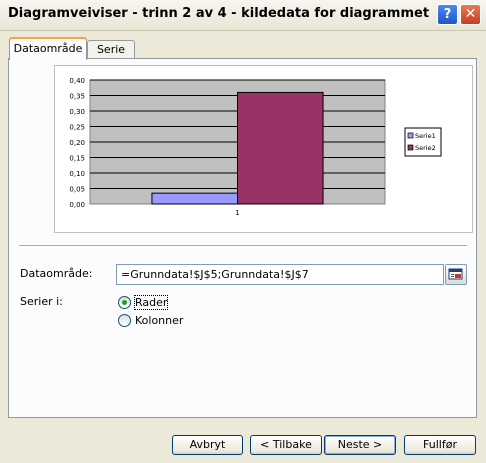  Describe the element at coordinates (280, 148) in the screenshot. I see `bar-serie2` at that location.